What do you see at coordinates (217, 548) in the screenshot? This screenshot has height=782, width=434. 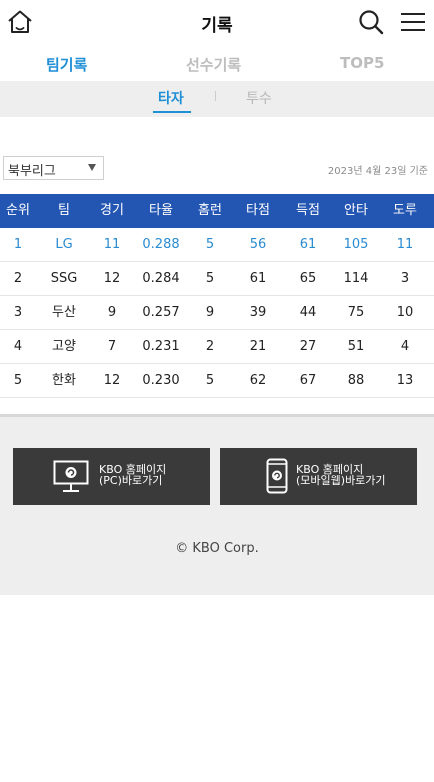 I see `copyright-text: © KBO Corp.` at bounding box center [217, 548].